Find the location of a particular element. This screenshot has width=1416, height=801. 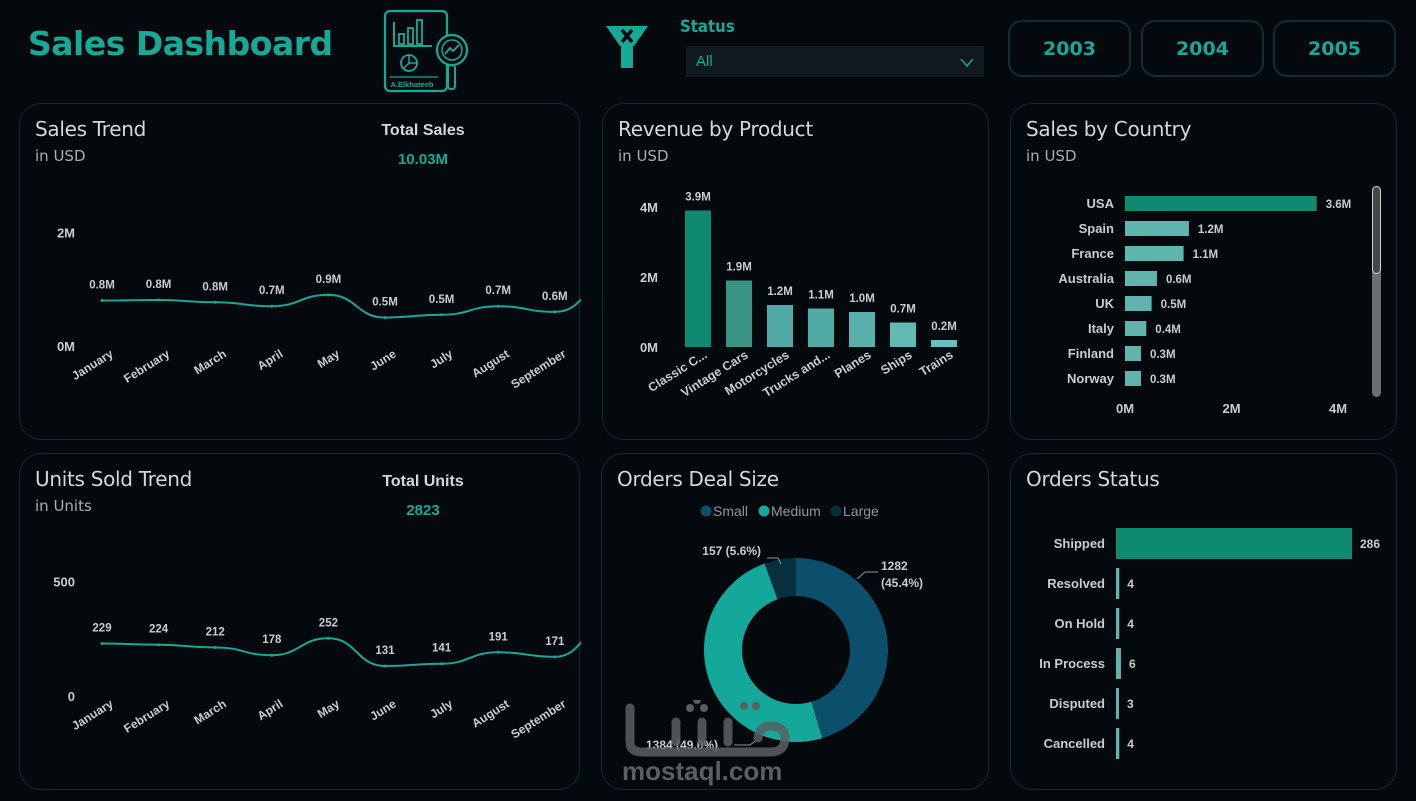

y-tick-label: France is located at coordinates (1092, 253).